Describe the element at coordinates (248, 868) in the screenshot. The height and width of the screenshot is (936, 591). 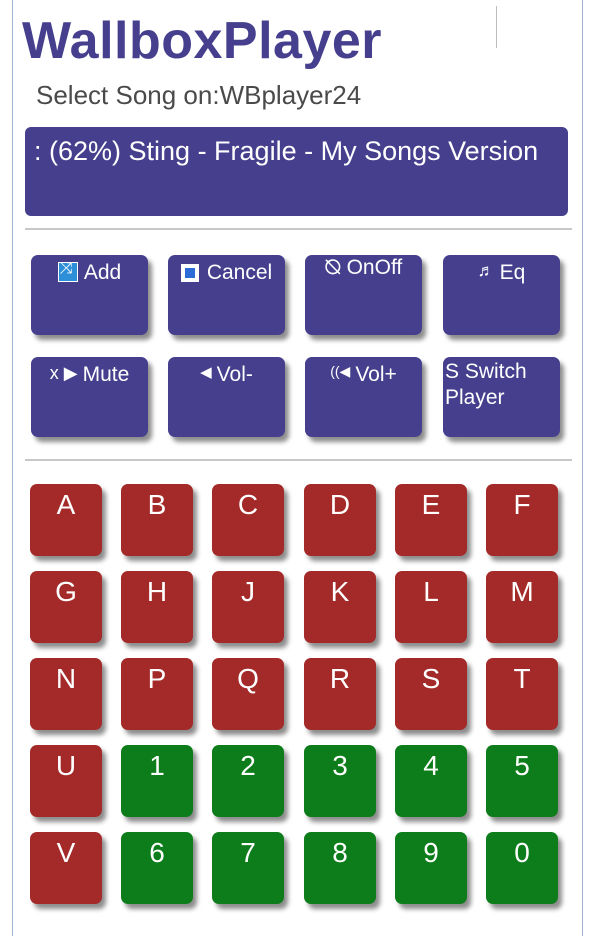
I see `key-7: 7` at that location.